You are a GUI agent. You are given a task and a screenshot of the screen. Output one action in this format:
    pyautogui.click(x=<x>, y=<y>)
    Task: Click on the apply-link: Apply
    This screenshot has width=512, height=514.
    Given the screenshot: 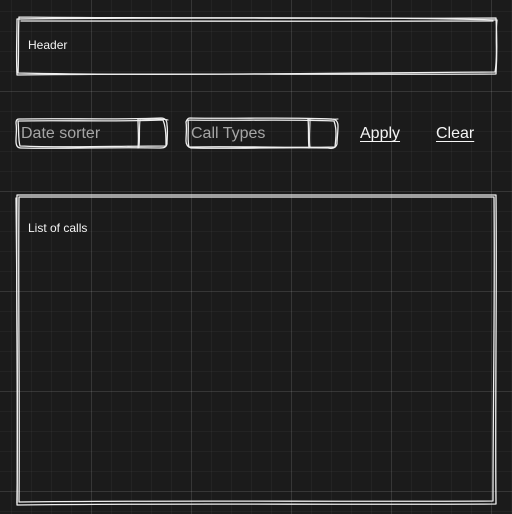 What is the action you would take?
    pyautogui.click(x=380, y=134)
    